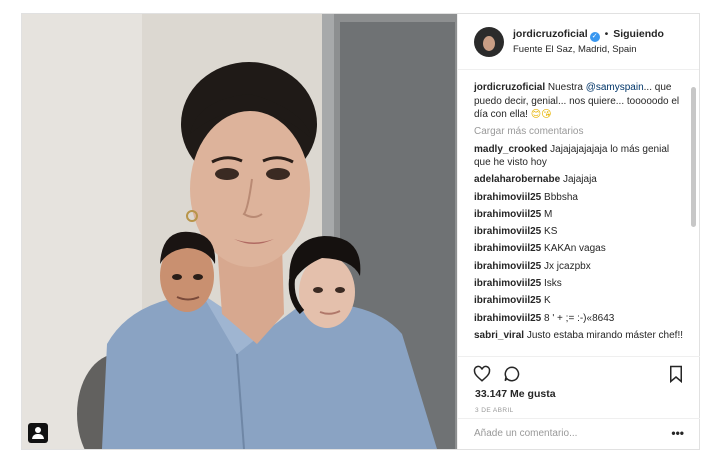  I want to click on comment-text: KS, so click(551, 232).